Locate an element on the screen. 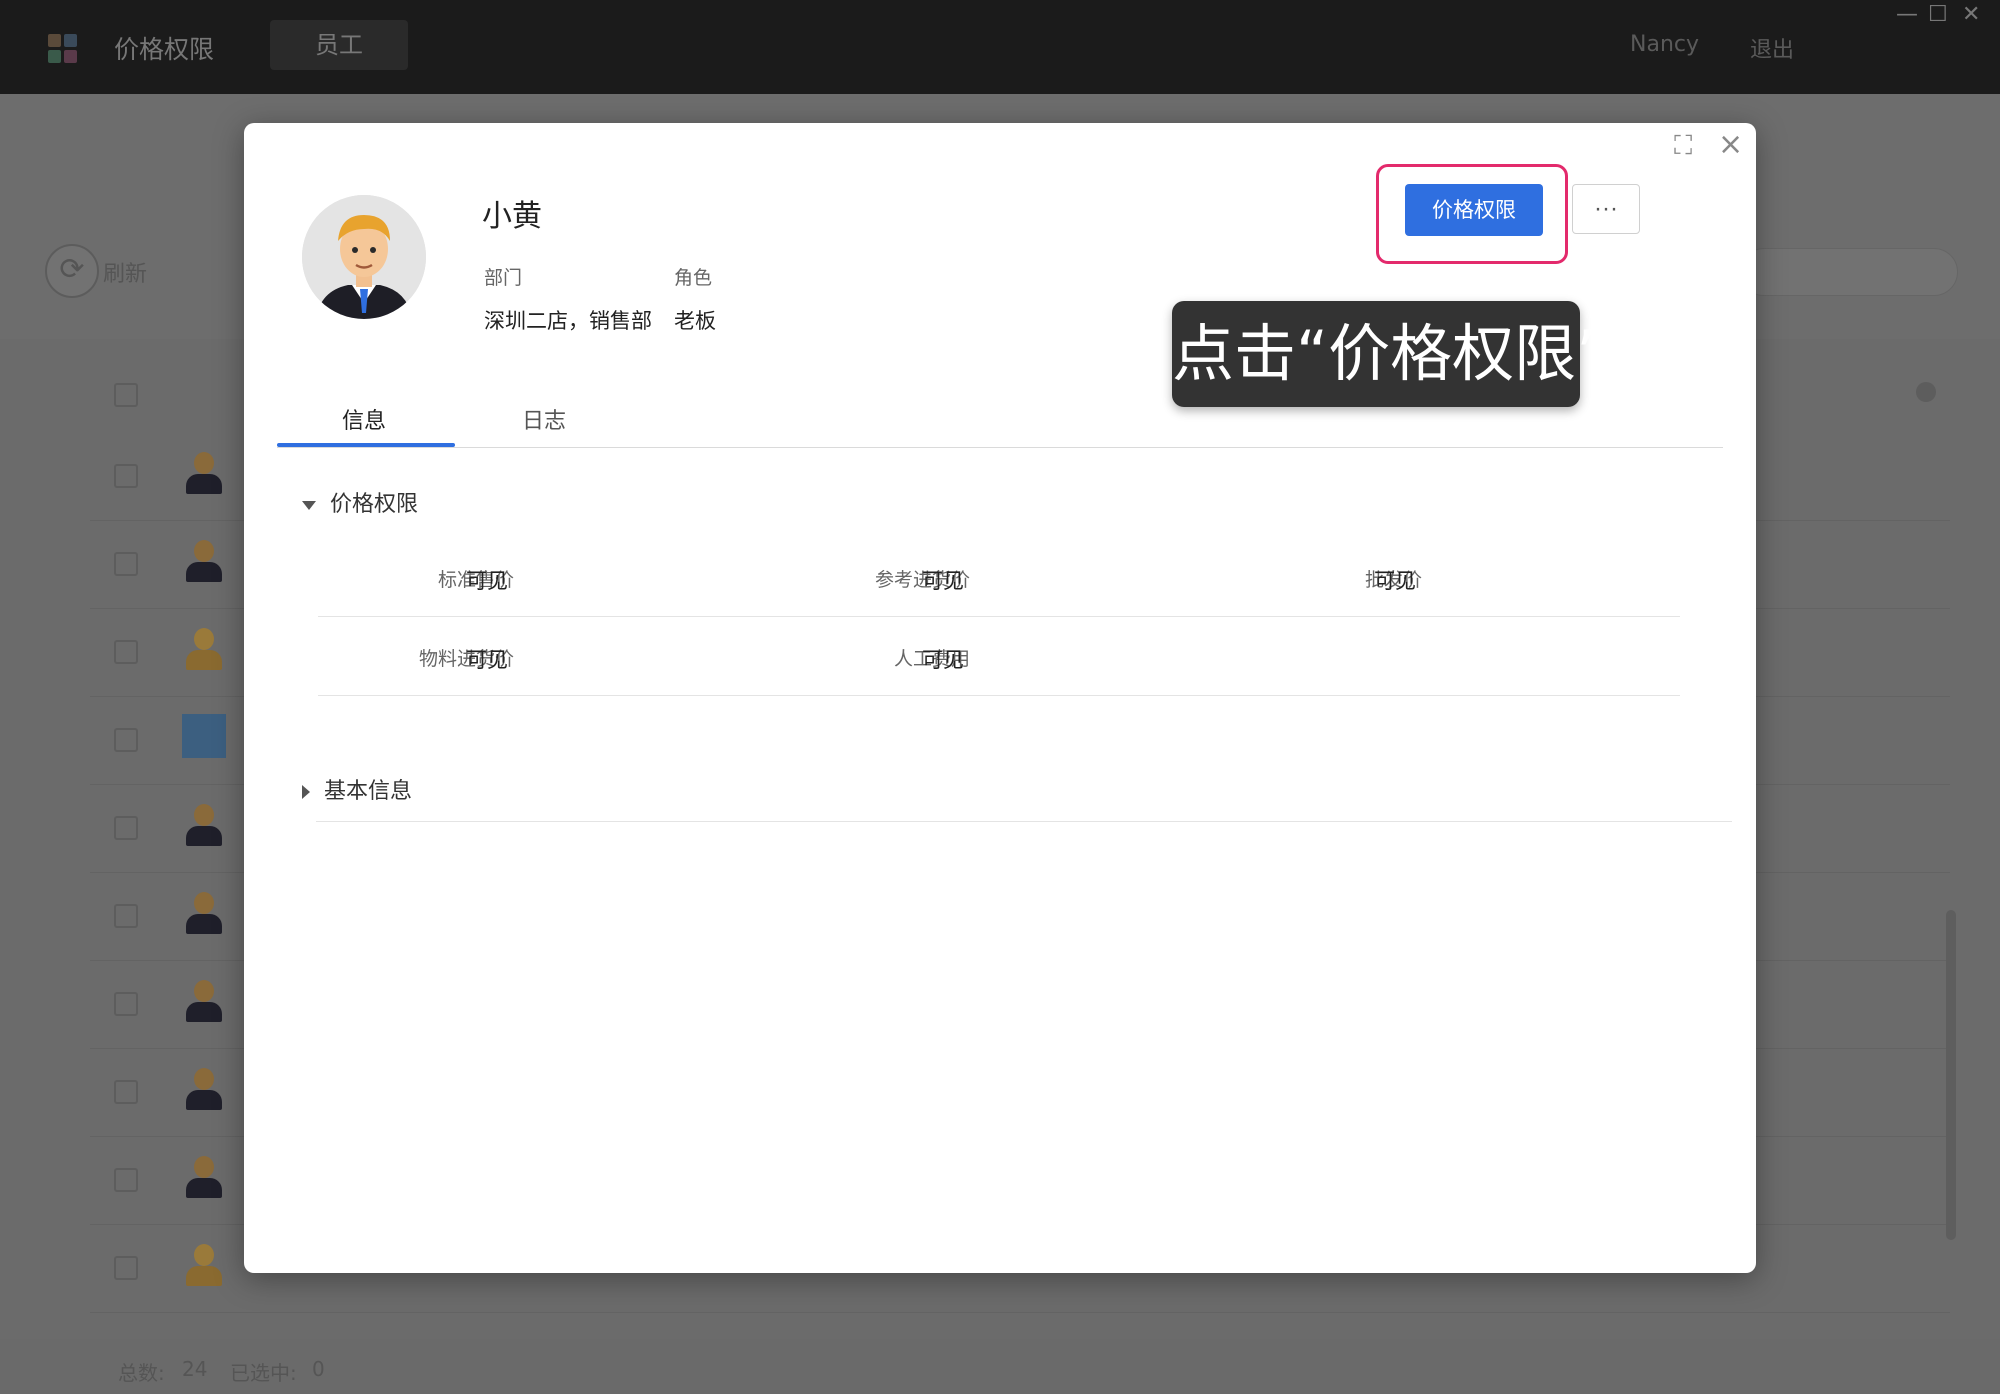 Image resolution: width=2000 pixels, height=1394 pixels. close-icon: × is located at coordinates (1730, 144).